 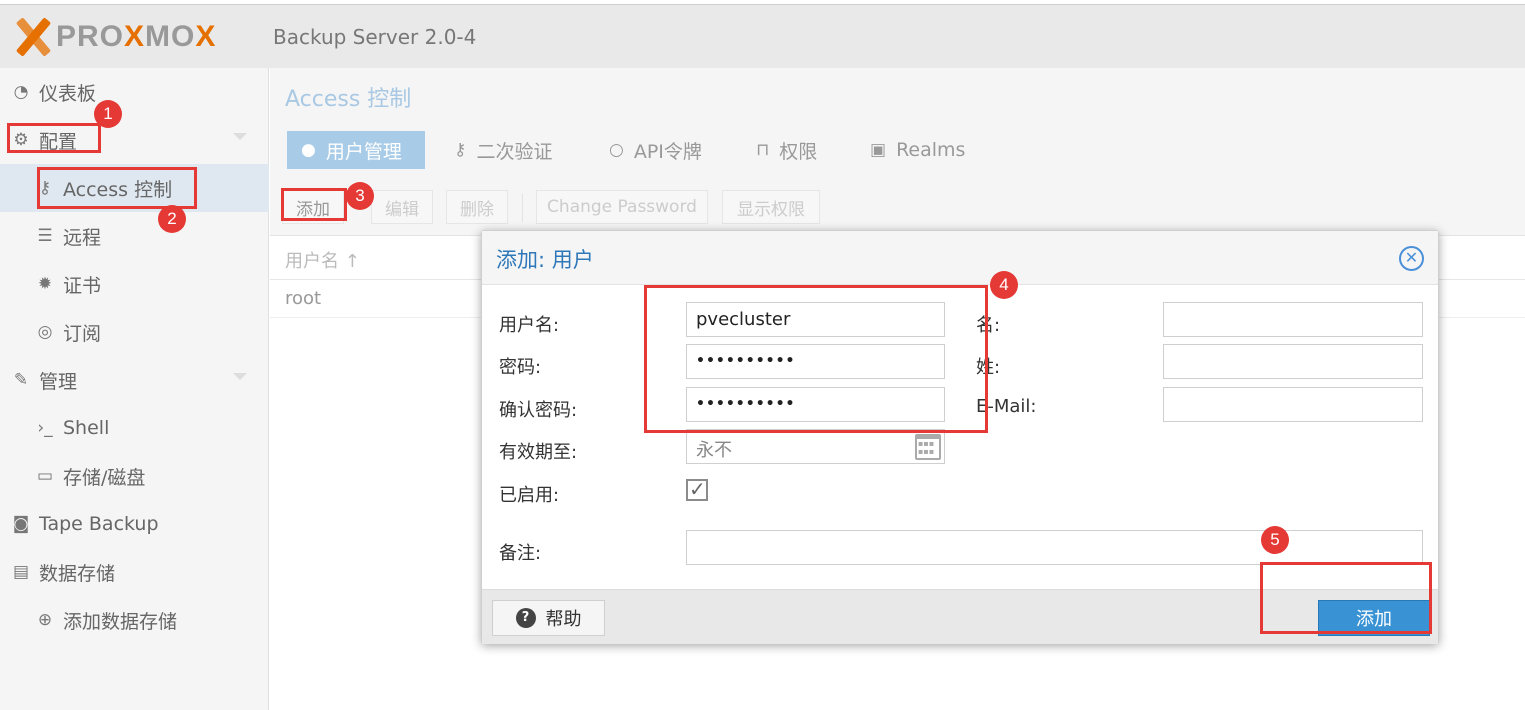 What do you see at coordinates (878, 150) in the screenshot?
I see `address-book-icon: ▣` at bounding box center [878, 150].